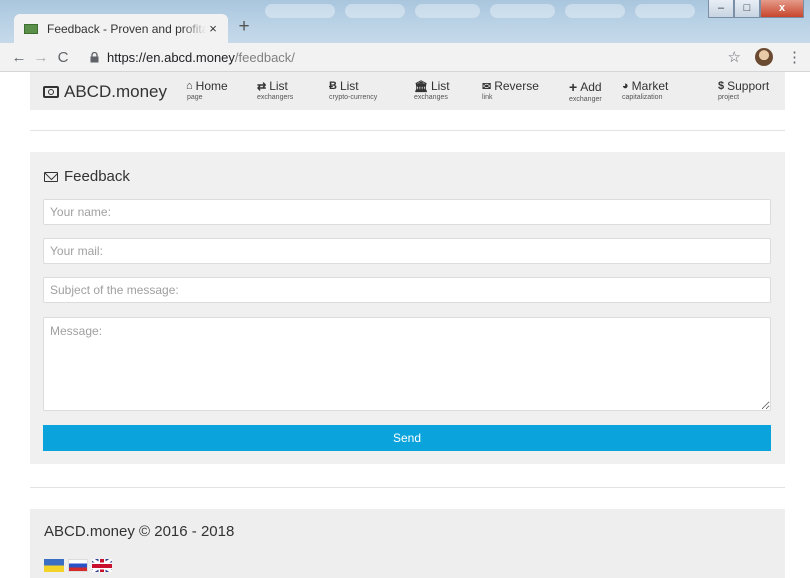  I want to click on minimize-button: ‒, so click(721, 9).